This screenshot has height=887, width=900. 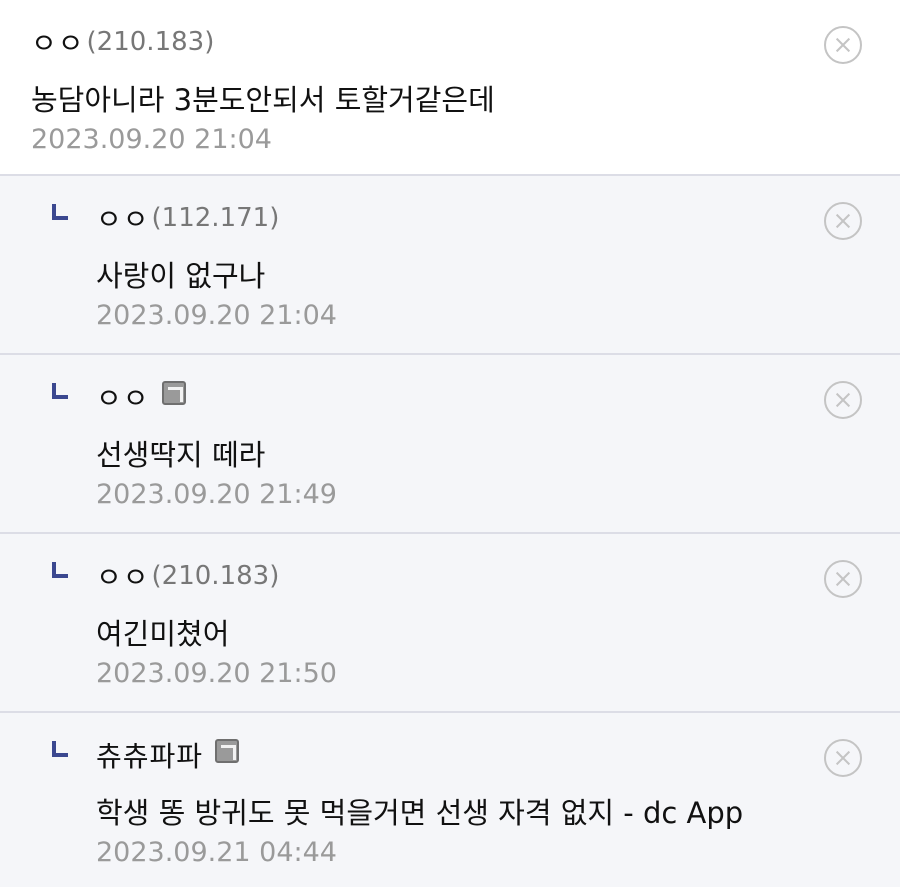 I want to click on comment-text: 여긴미쳤어, so click(x=163, y=634).